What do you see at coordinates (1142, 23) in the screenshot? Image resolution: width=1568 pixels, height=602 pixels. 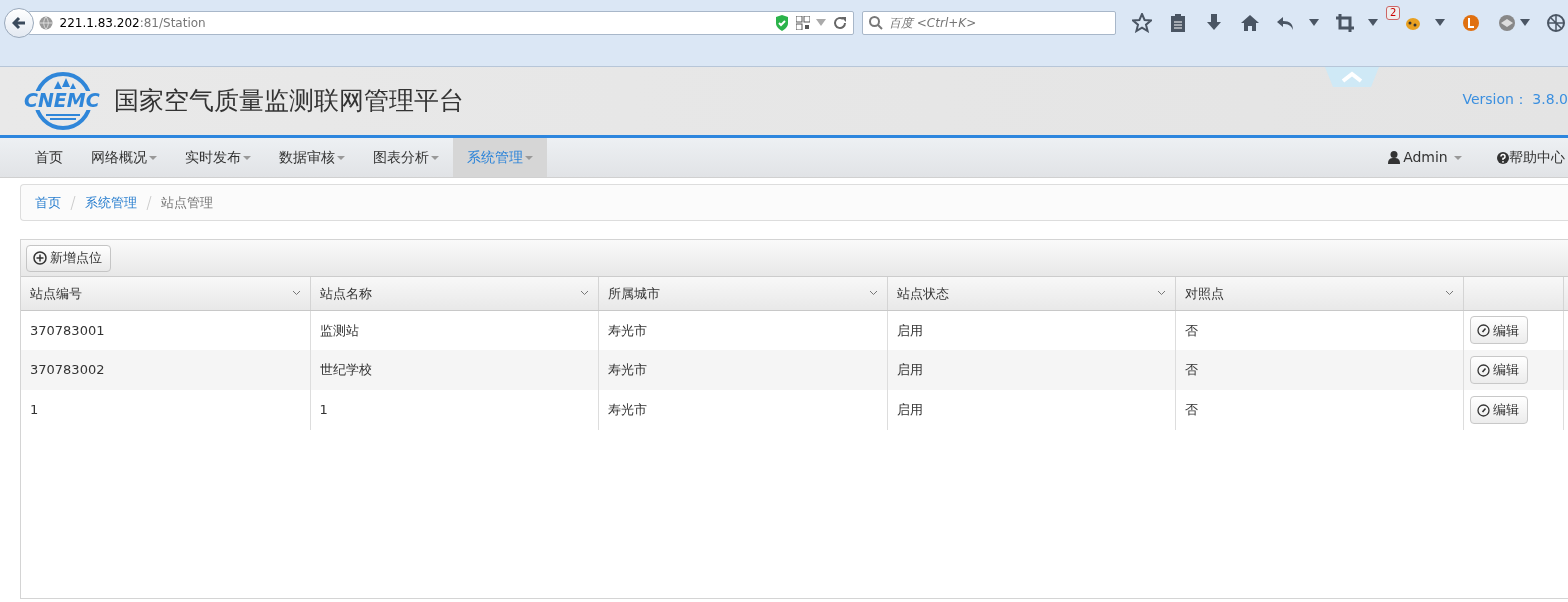 I see `star-icon` at bounding box center [1142, 23].